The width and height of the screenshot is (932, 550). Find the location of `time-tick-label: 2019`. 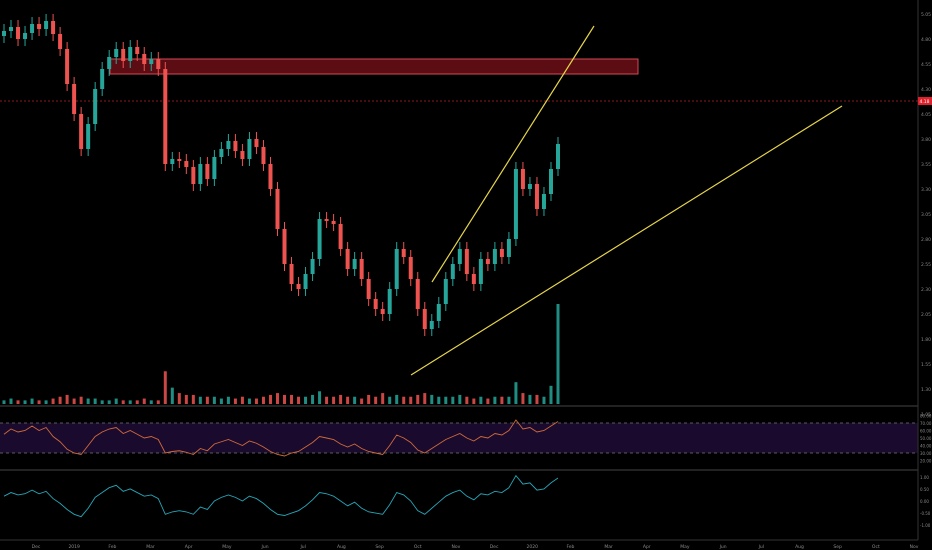

time-tick-label: 2019 is located at coordinates (74, 547).